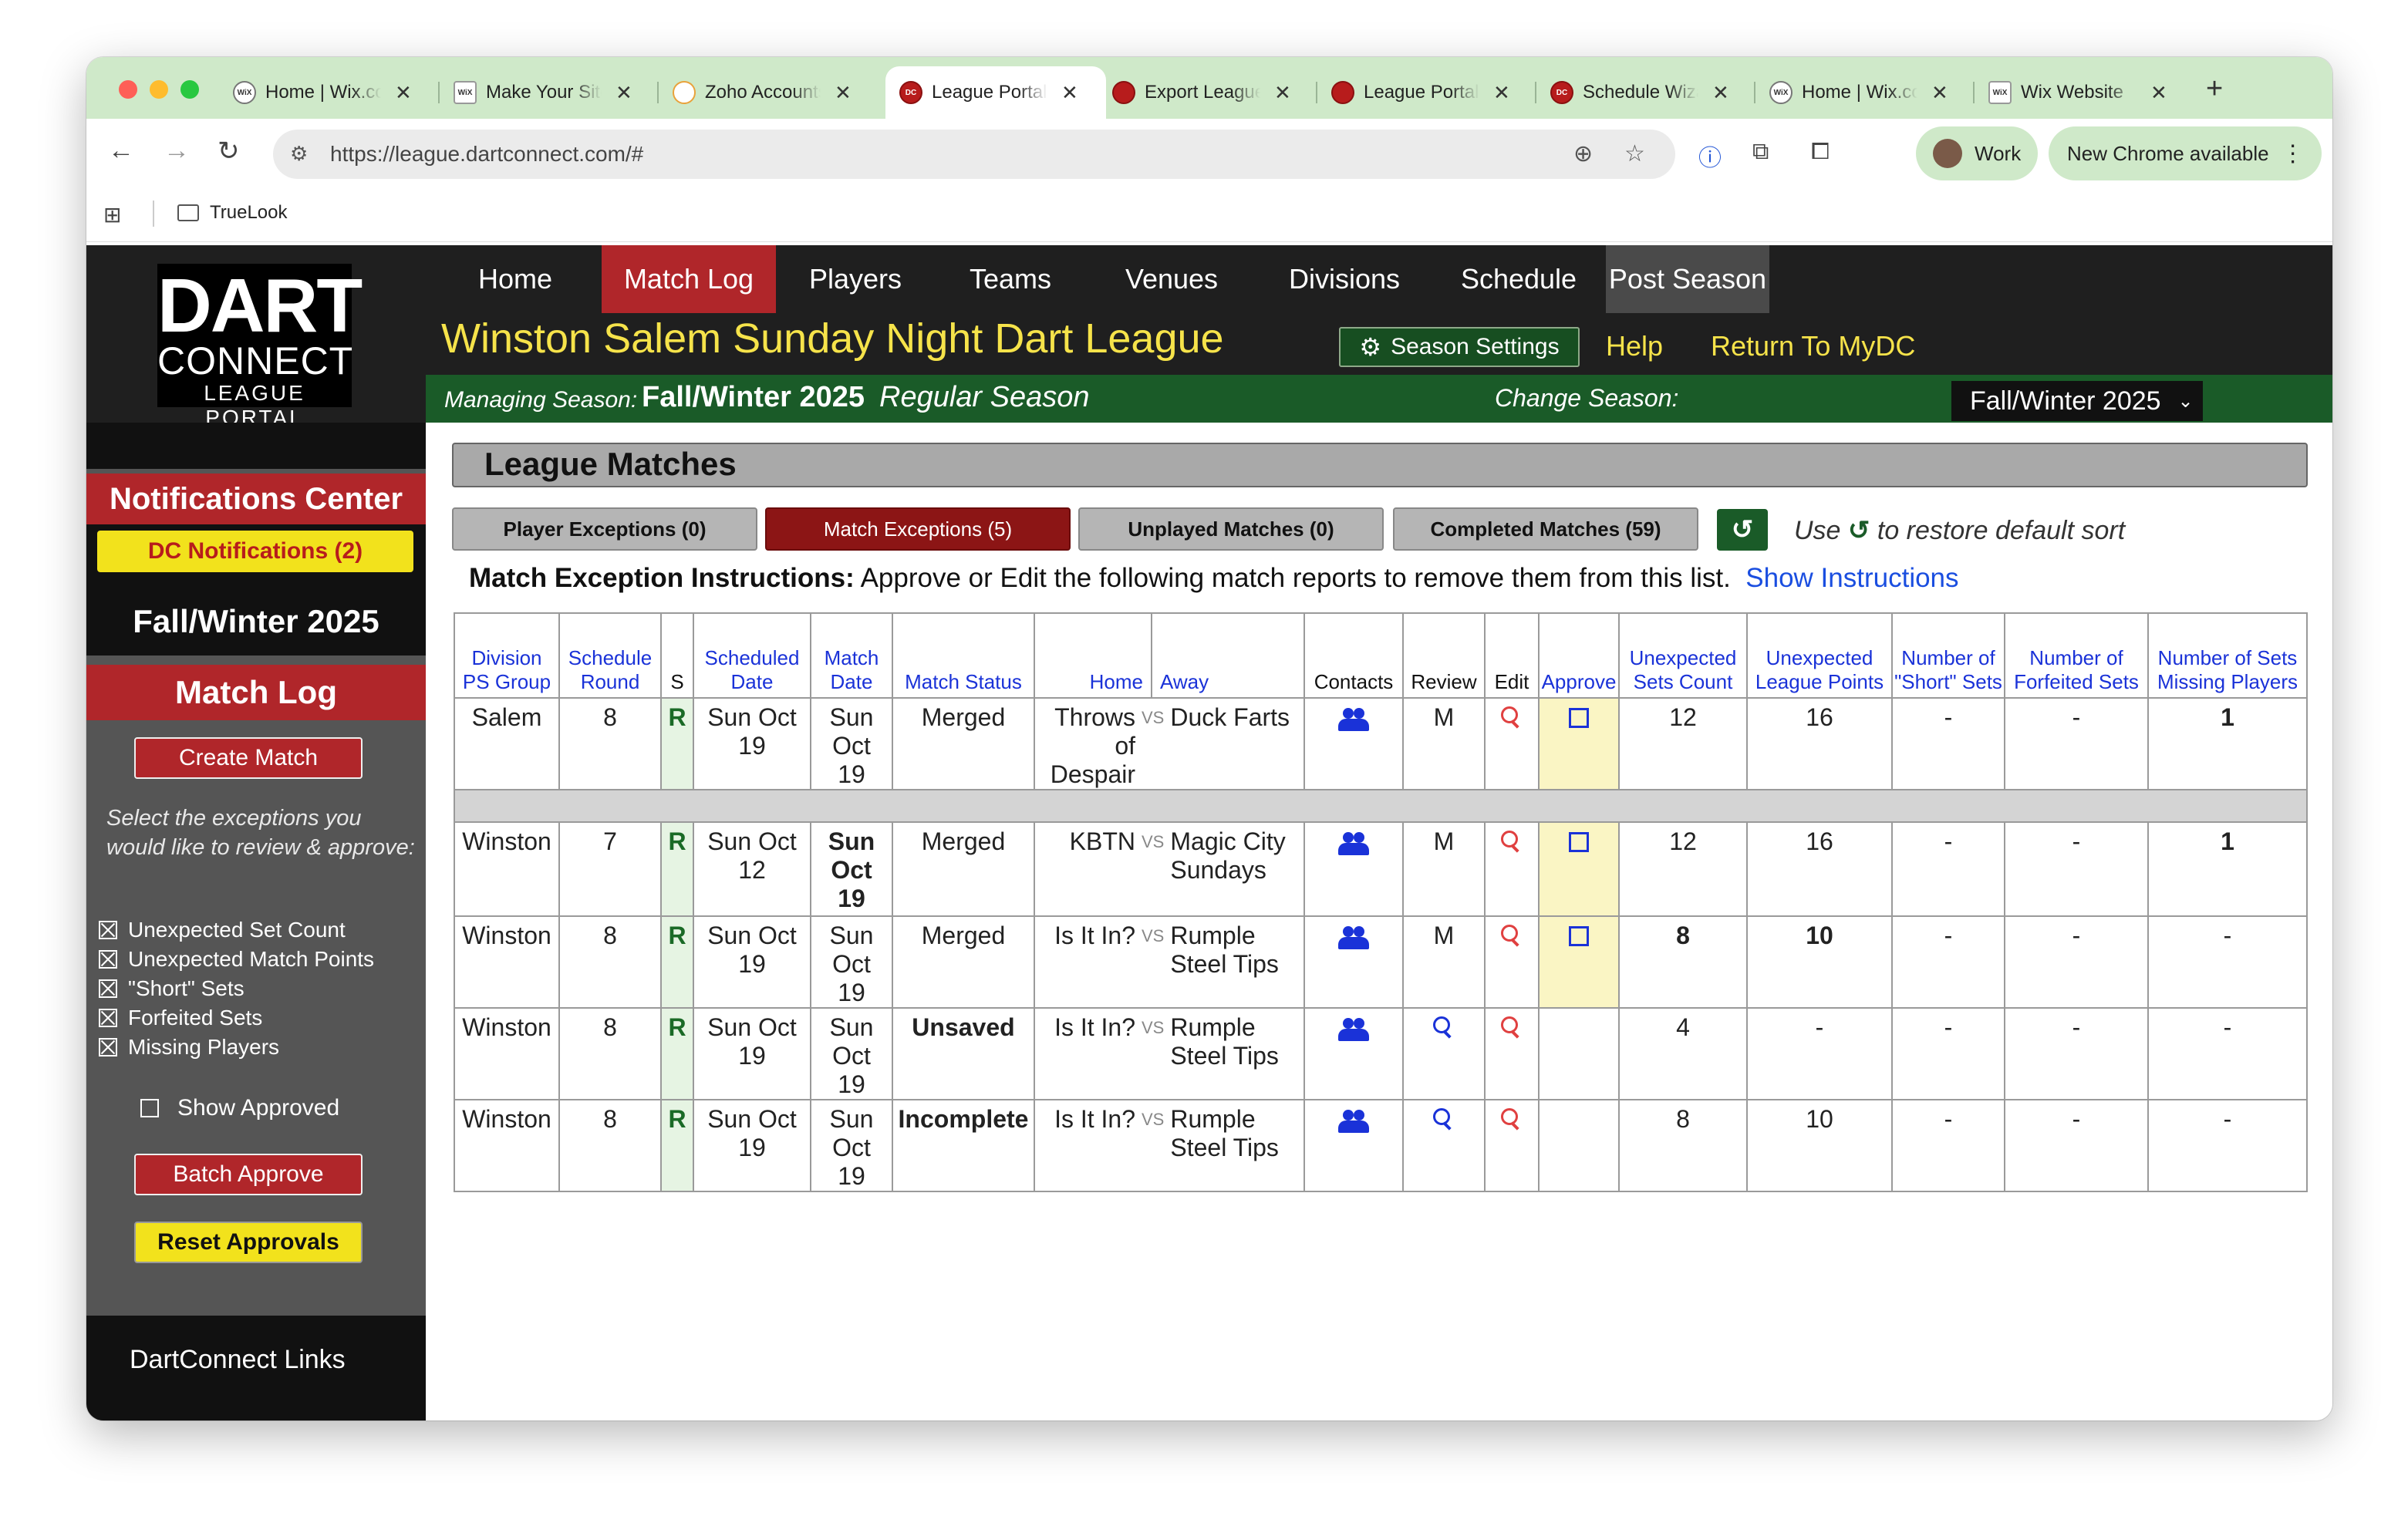 This screenshot has width=2408, height=1530. Describe the element at coordinates (963, 655) in the screenshot. I see `col-match-status: Match Status` at that location.